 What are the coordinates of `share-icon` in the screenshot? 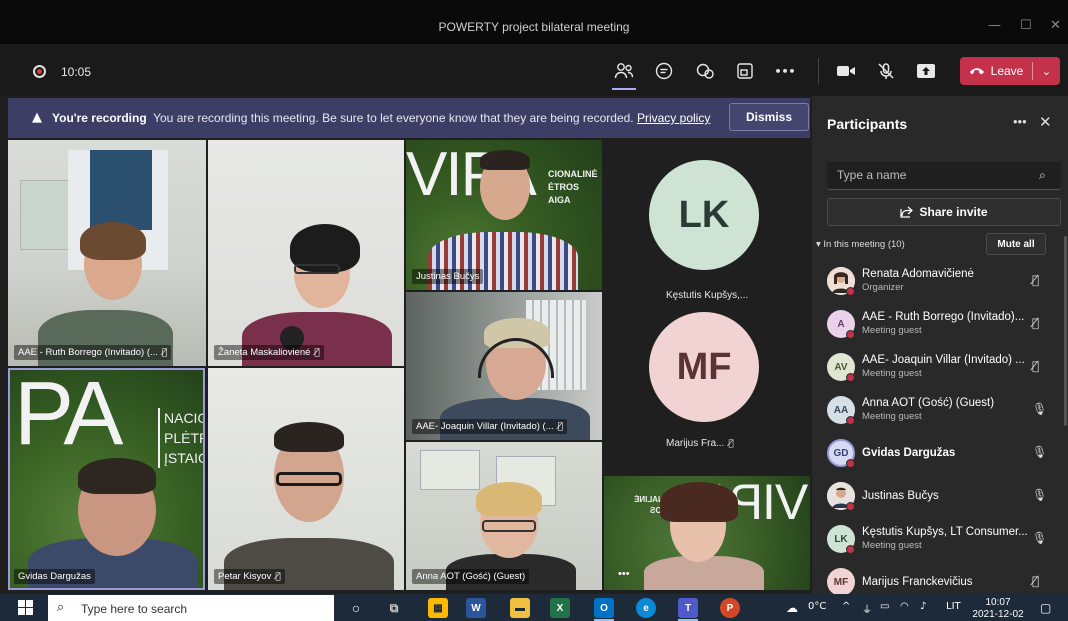 It's located at (907, 212).